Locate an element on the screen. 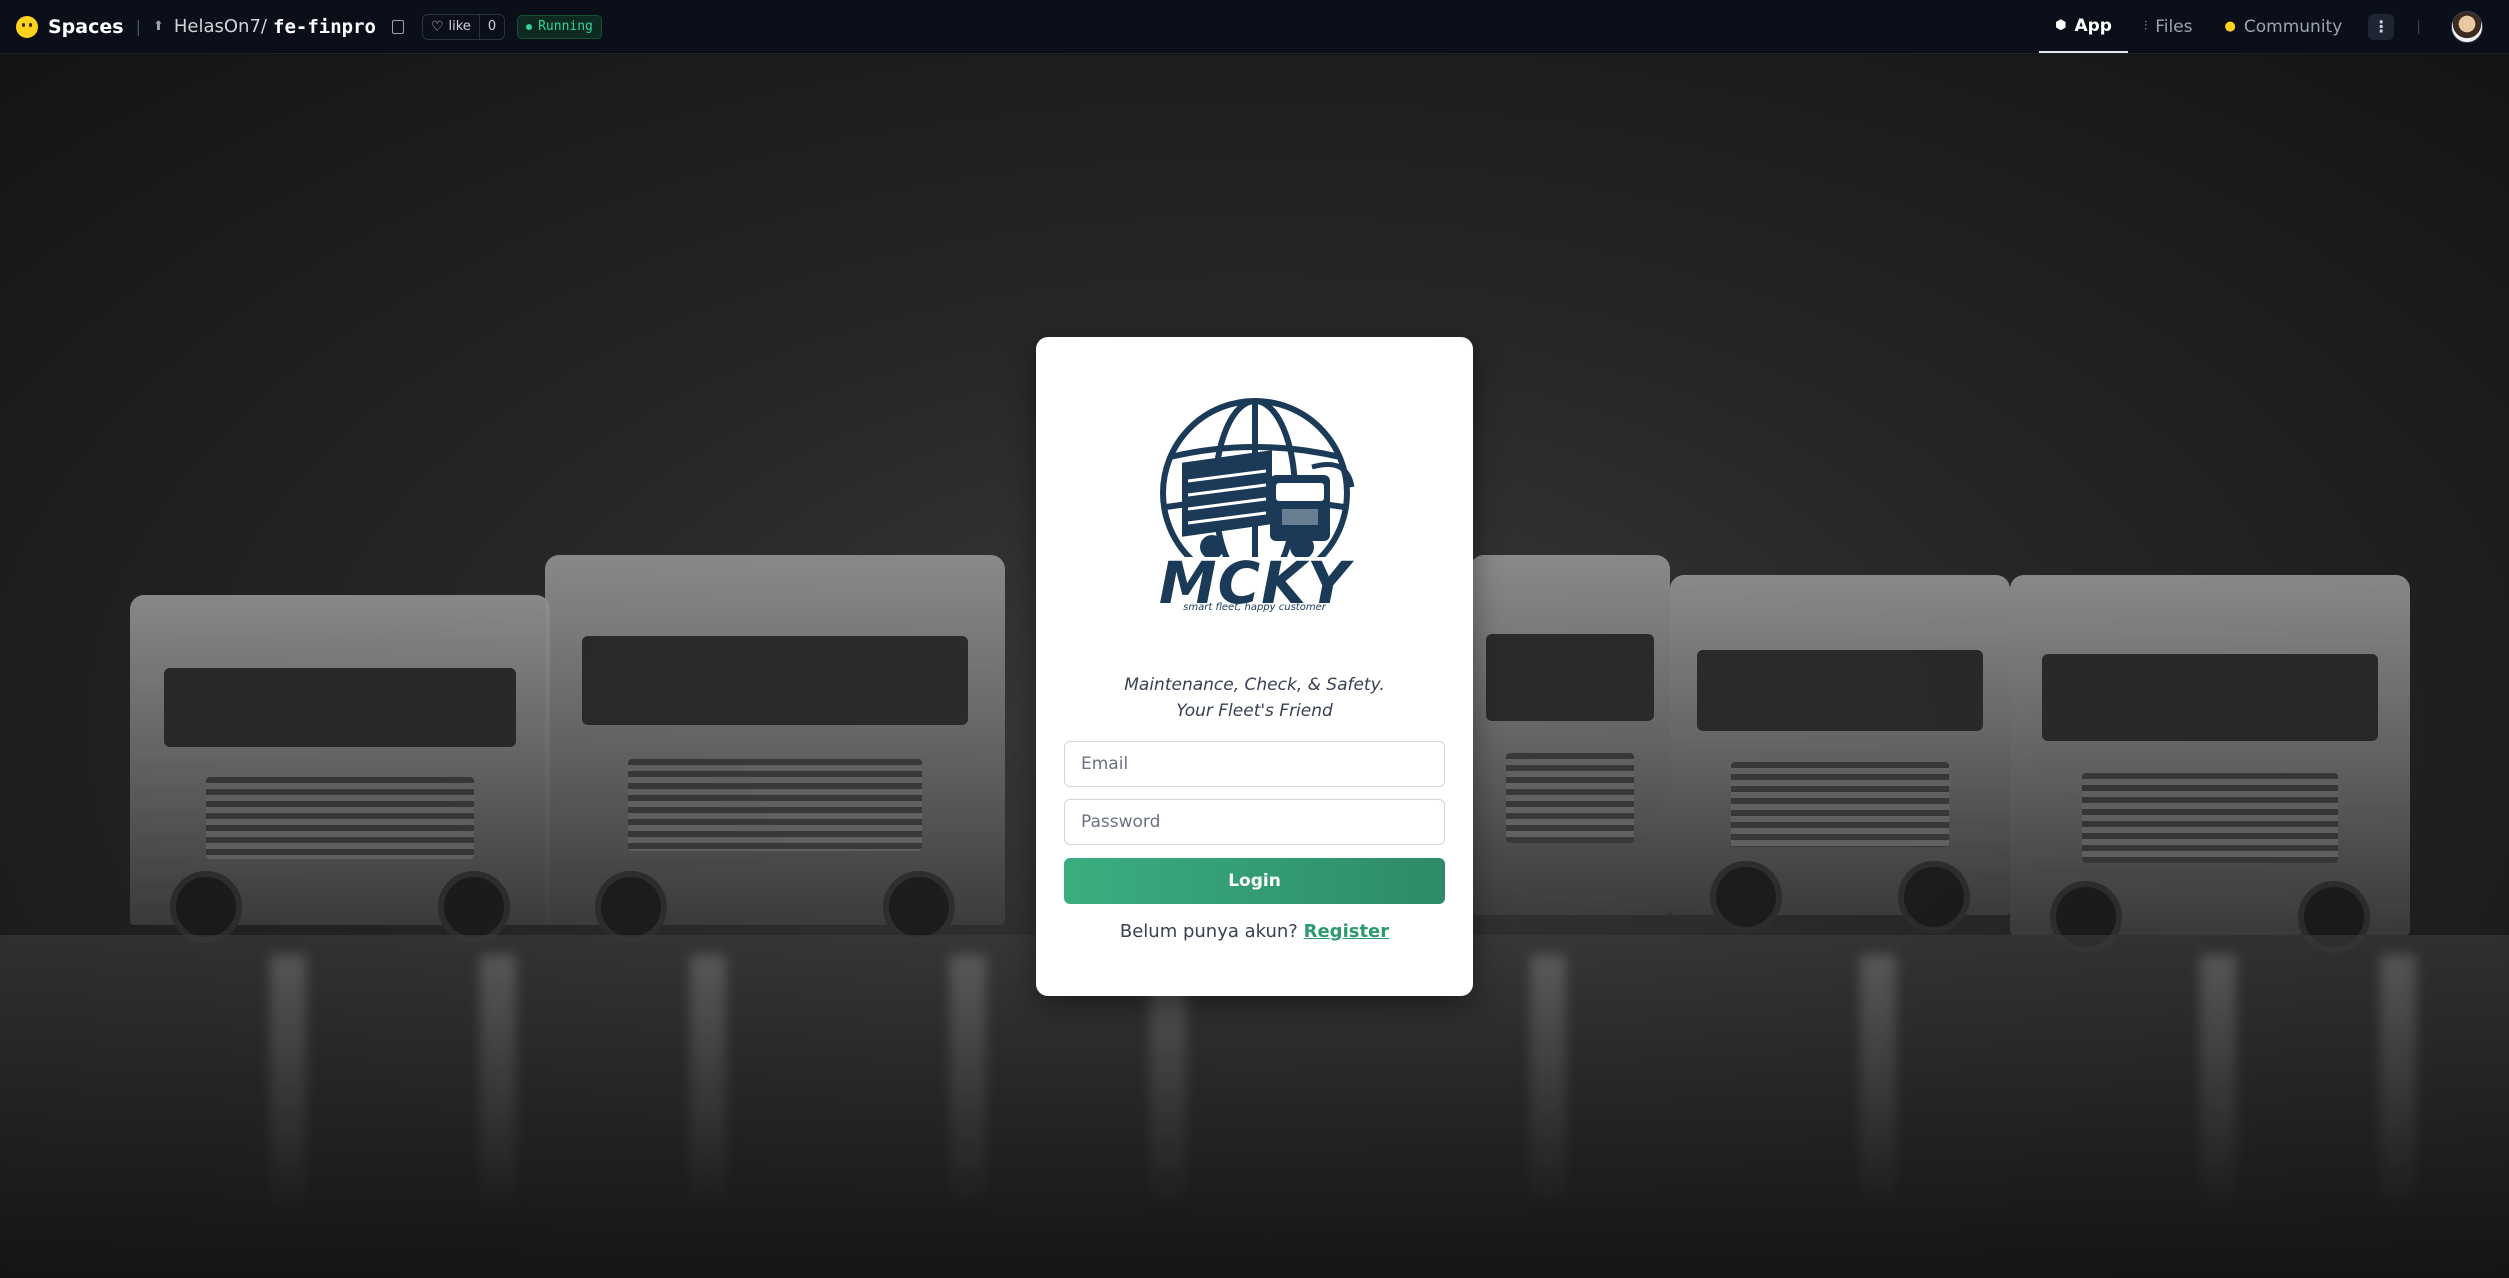 The height and width of the screenshot is (1278, 2509). tab-community: ● Community is located at coordinates (2284, 26).